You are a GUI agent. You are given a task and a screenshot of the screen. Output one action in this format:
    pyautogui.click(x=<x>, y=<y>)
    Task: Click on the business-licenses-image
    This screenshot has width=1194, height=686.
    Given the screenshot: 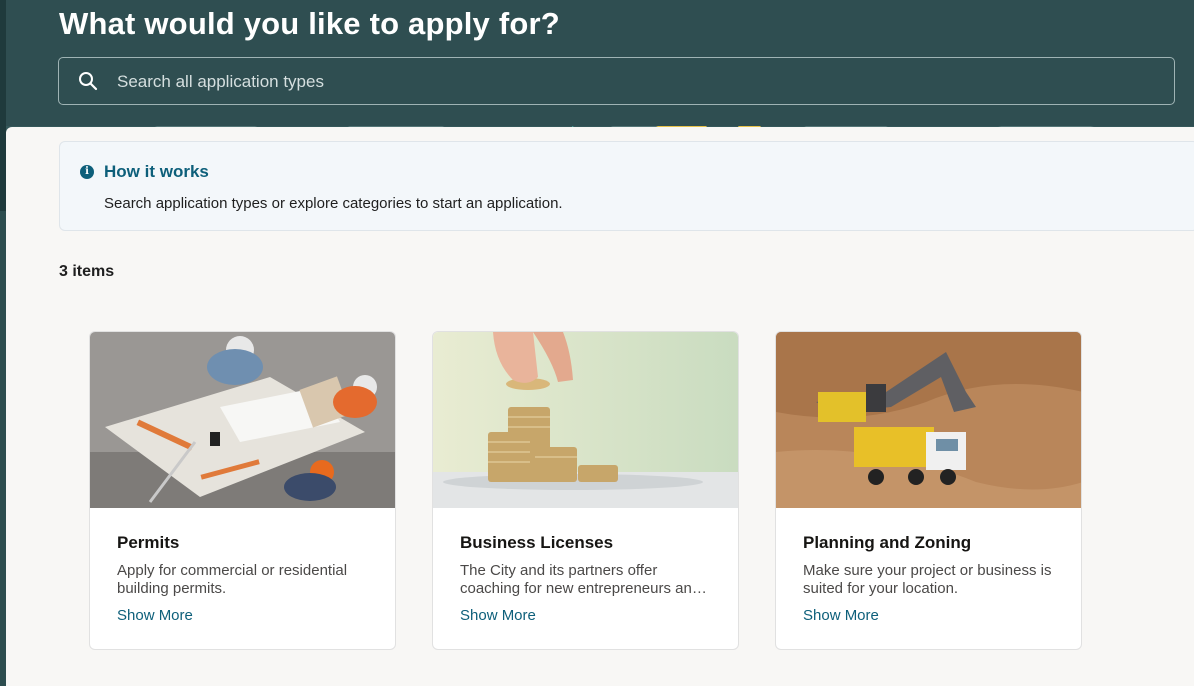 What is the action you would take?
    pyautogui.click(x=585, y=420)
    